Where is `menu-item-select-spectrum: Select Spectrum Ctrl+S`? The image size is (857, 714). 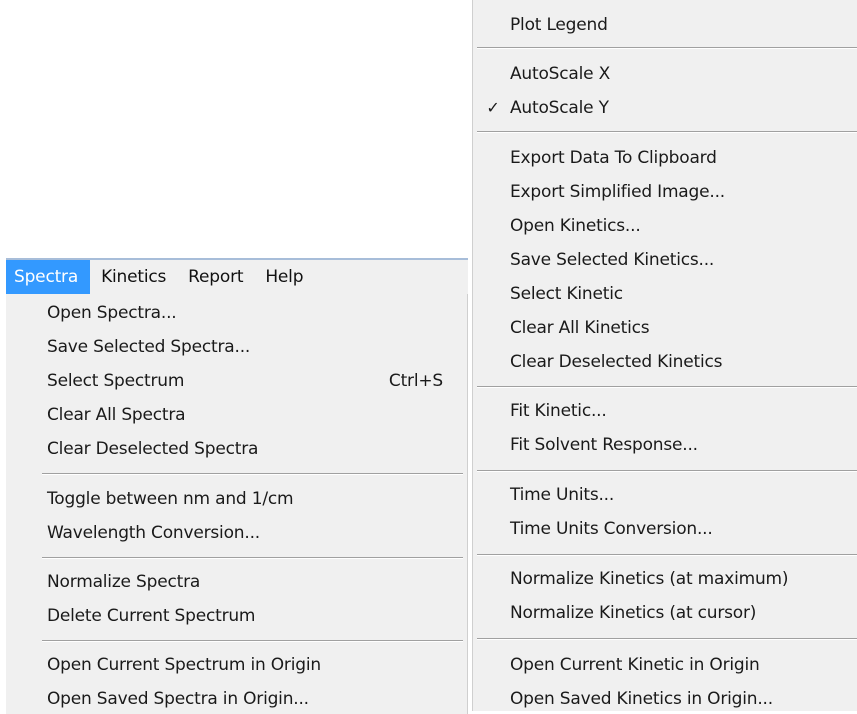
menu-item-select-spectrum: Select Spectrum Ctrl+S is located at coordinates (245, 381).